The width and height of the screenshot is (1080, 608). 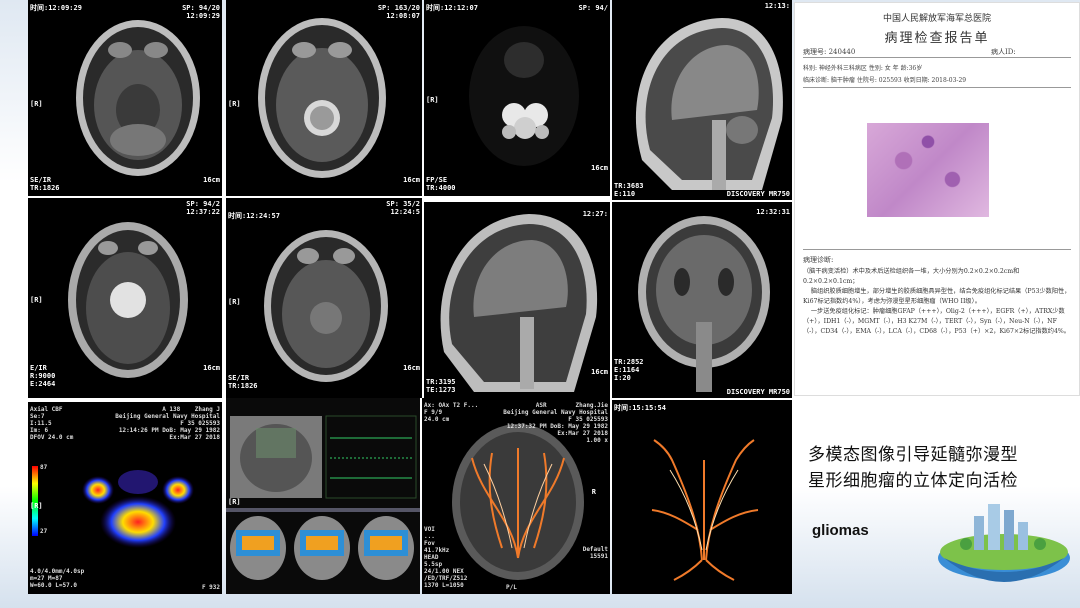 I want to click on overlay-top-right: 12:32:31, so click(x=773, y=212).